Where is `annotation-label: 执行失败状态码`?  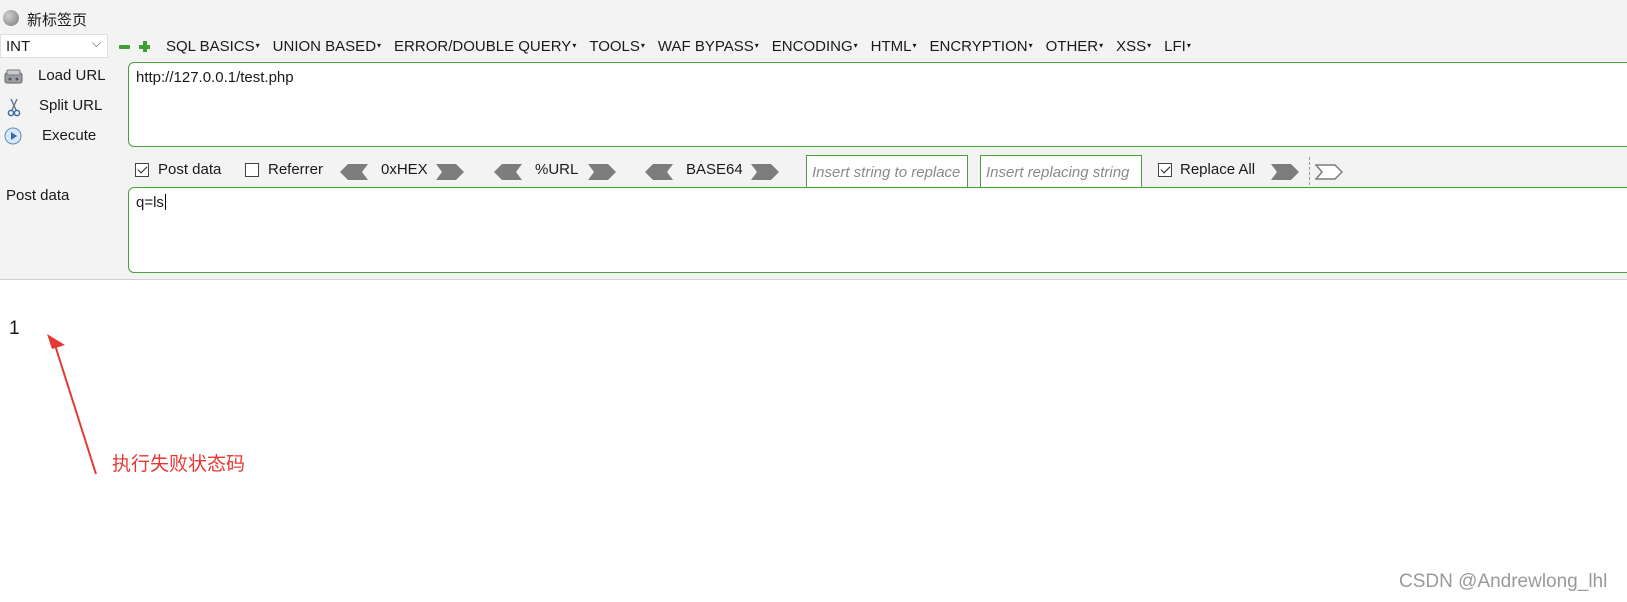 annotation-label: 执行失败状态码 is located at coordinates (179, 464).